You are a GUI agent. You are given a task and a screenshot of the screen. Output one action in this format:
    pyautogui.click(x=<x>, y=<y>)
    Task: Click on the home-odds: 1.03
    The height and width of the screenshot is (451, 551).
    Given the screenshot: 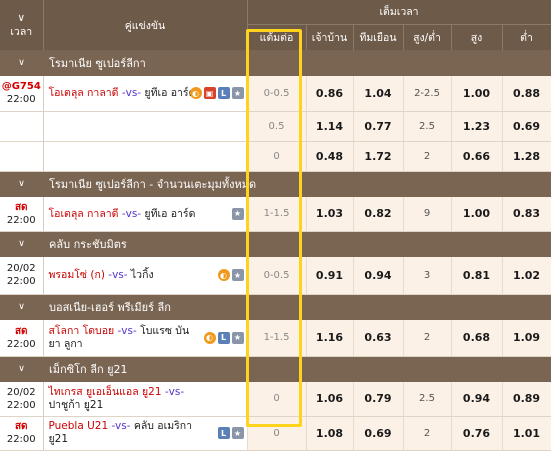 What is the action you would take?
    pyautogui.click(x=330, y=214)
    